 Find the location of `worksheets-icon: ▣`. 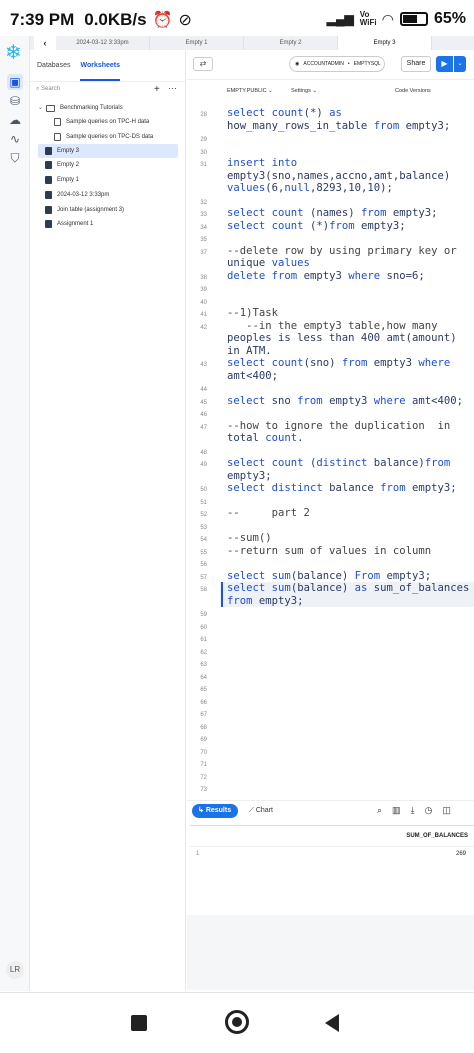

worksheets-icon: ▣ is located at coordinates (15, 82).